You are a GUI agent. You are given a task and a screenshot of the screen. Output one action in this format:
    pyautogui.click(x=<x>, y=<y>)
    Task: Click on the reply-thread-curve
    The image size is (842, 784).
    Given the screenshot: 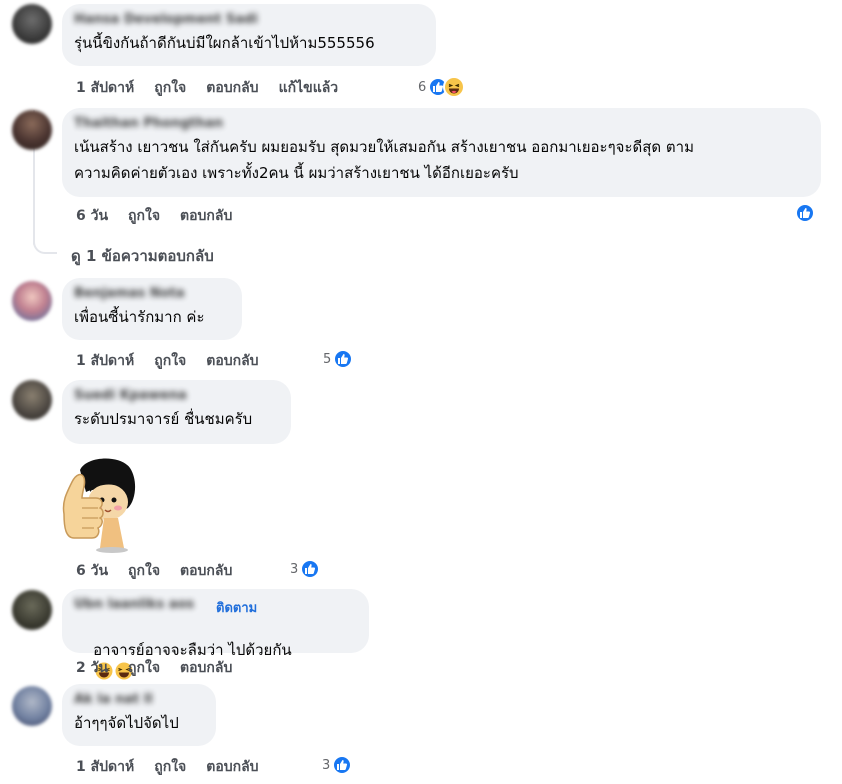 What is the action you would take?
    pyautogui.click(x=45, y=243)
    